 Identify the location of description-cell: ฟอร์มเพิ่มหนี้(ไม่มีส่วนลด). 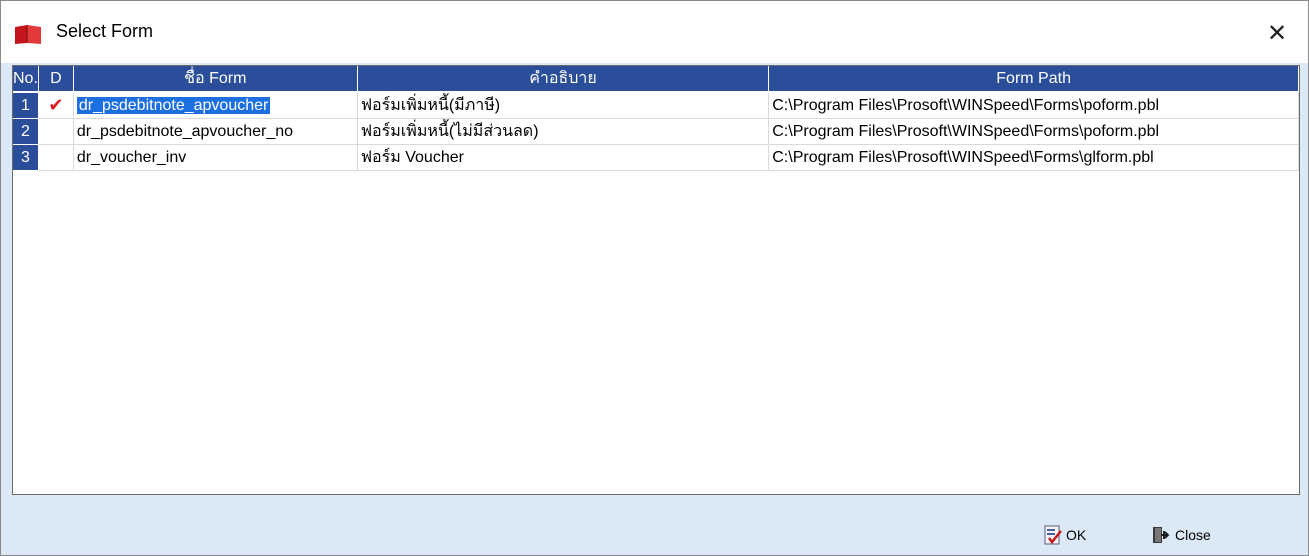
(563, 131).